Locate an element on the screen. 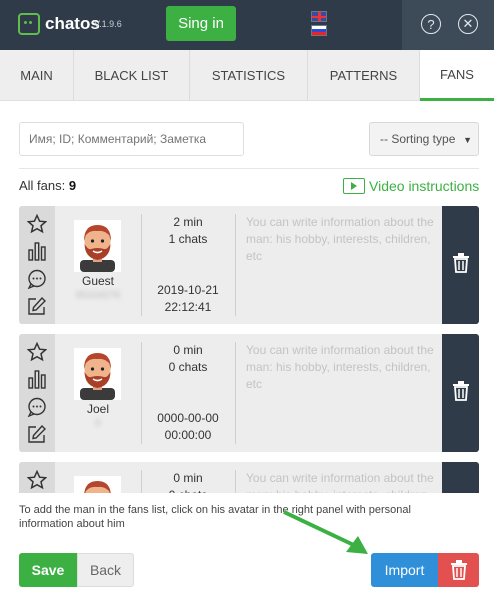 The width and height of the screenshot is (494, 598). uk-flag-icon is located at coordinates (319, 16).